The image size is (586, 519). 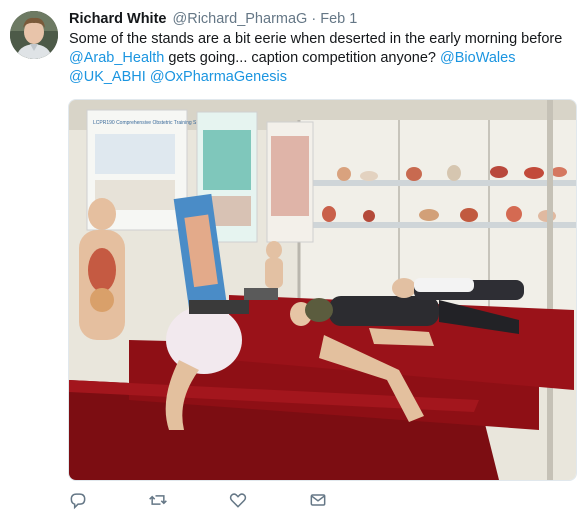 I want to click on message-button, so click(x=319, y=501).